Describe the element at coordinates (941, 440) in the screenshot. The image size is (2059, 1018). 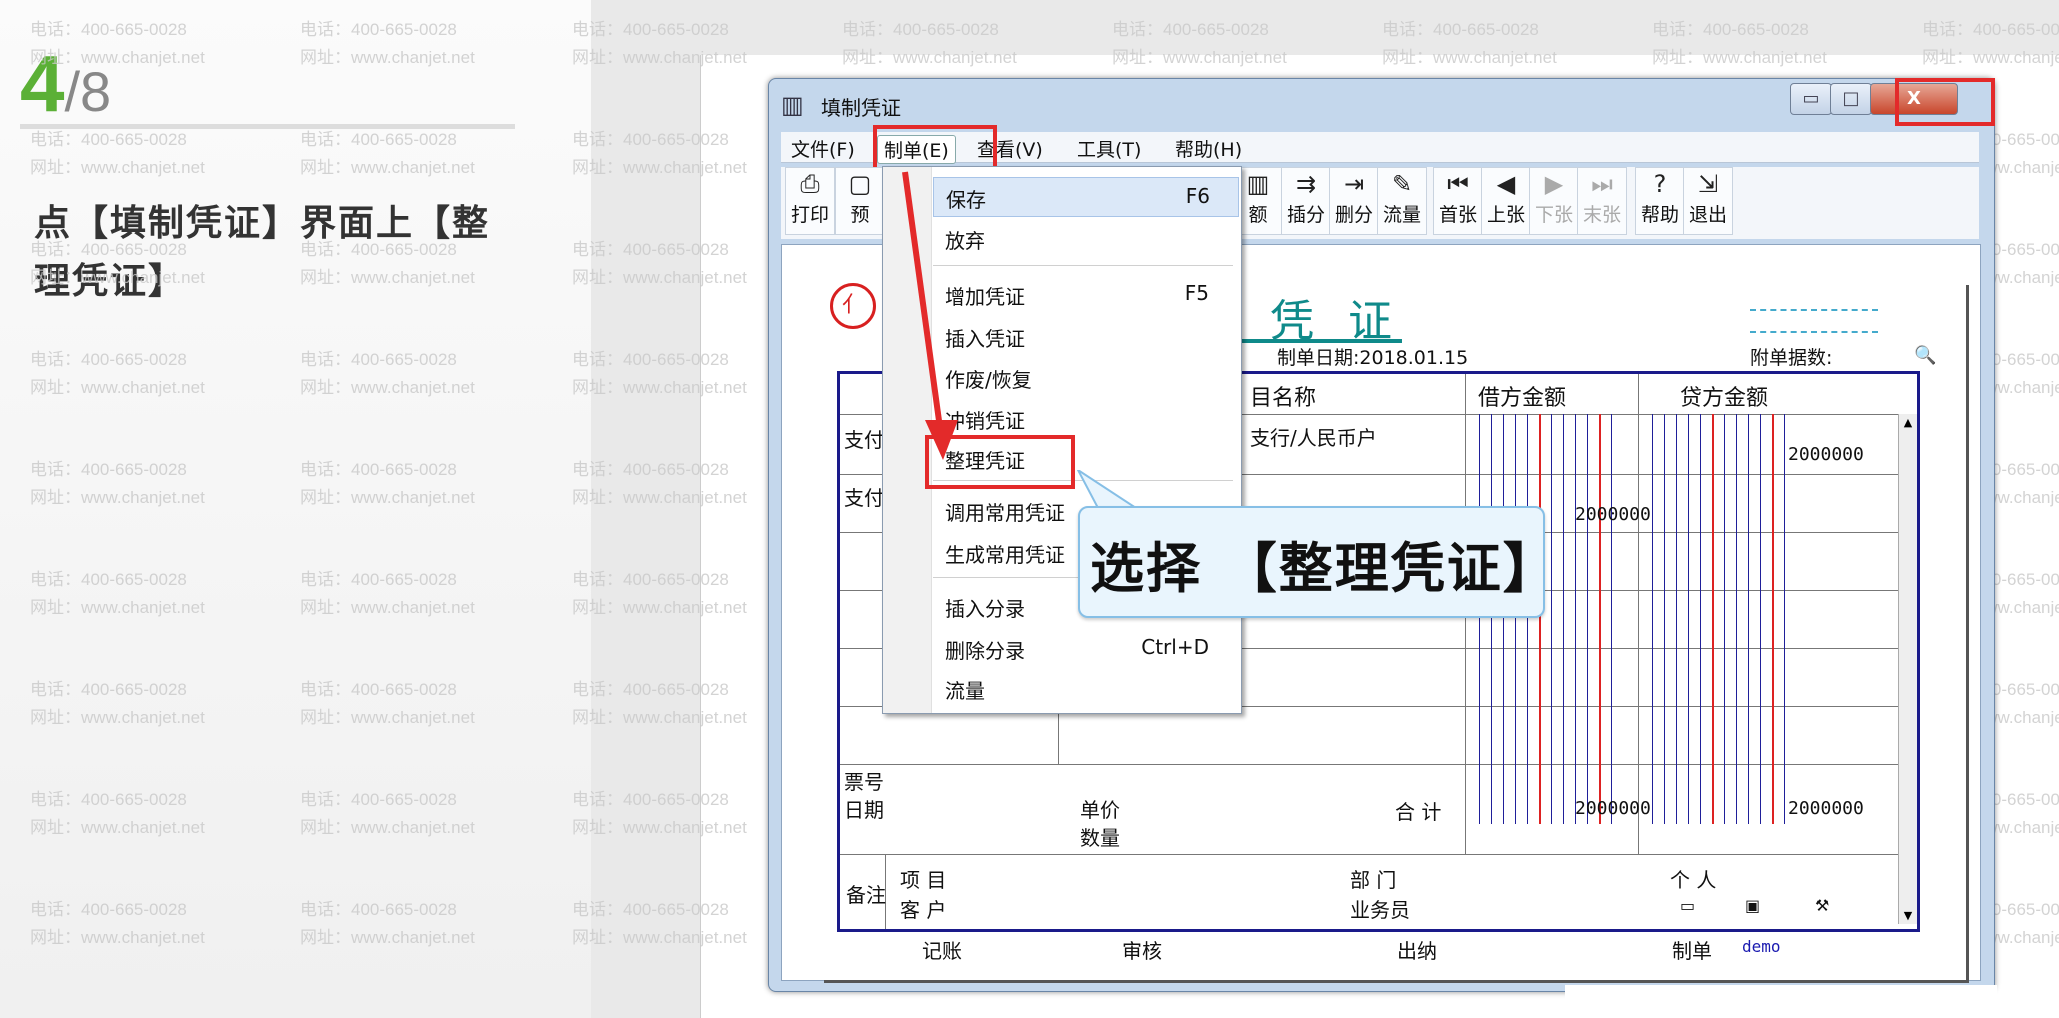
I see `arrow-head` at that location.